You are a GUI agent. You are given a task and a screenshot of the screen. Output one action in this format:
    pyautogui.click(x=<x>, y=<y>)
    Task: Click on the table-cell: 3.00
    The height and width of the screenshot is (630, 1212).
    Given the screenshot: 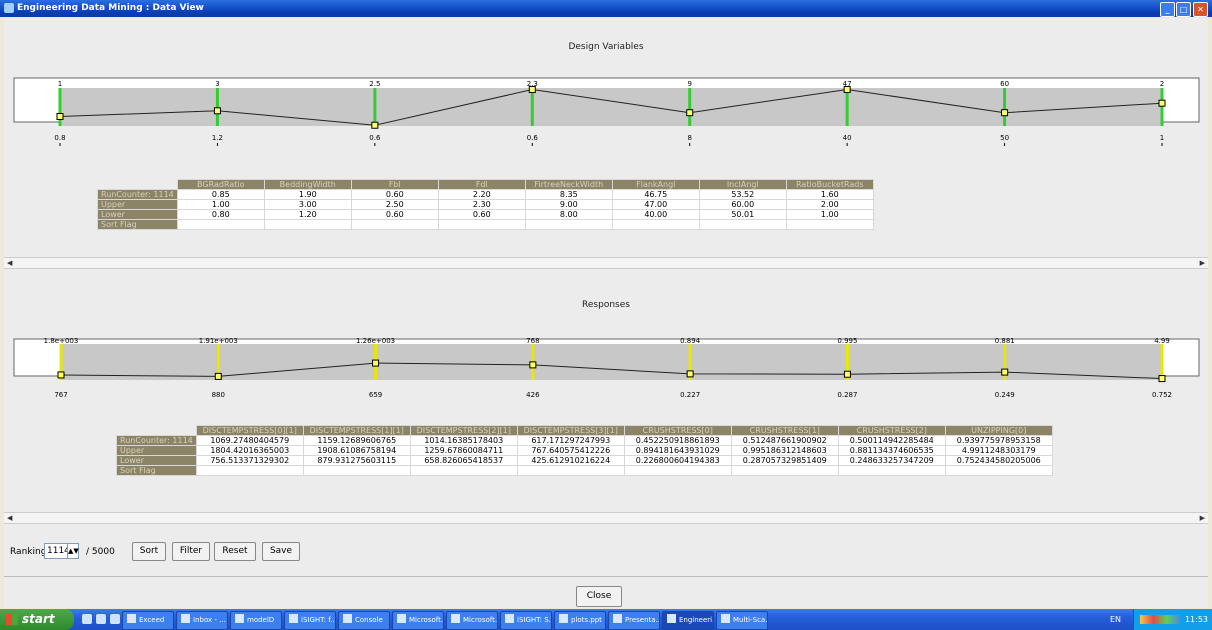 What is the action you would take?
    pyautogui.click(x=307, y=204)
    